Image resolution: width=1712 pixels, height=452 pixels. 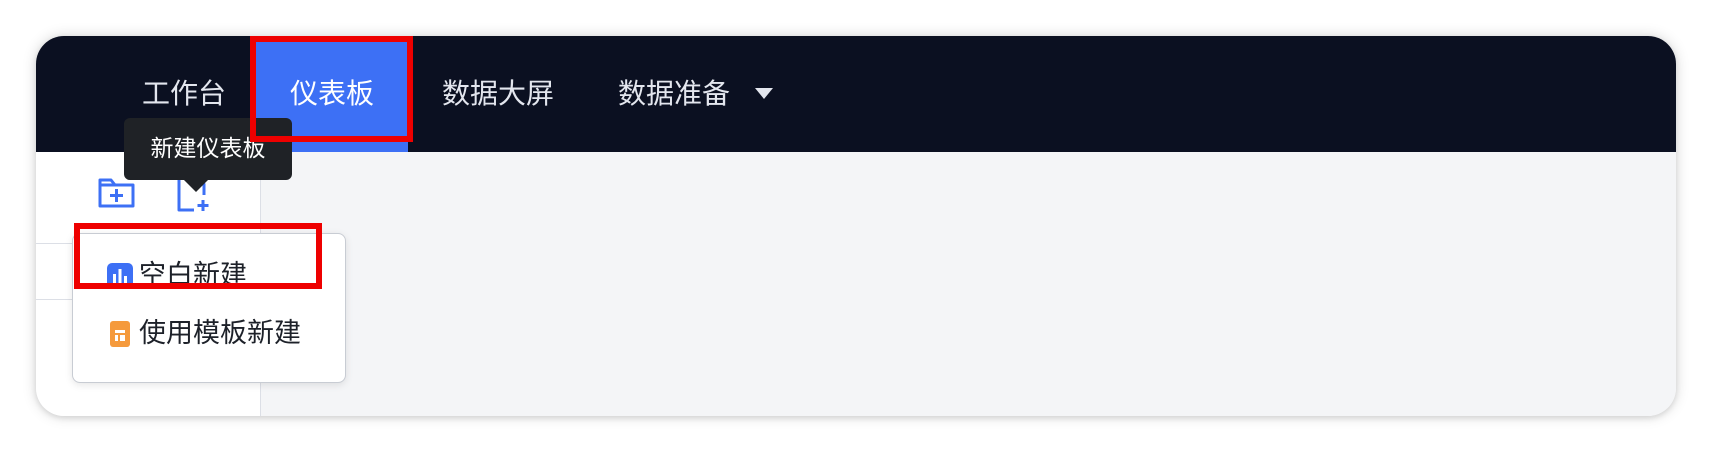 I want to click on menu-item-template-new: 使用模板新建, so click(x=209, y=334).